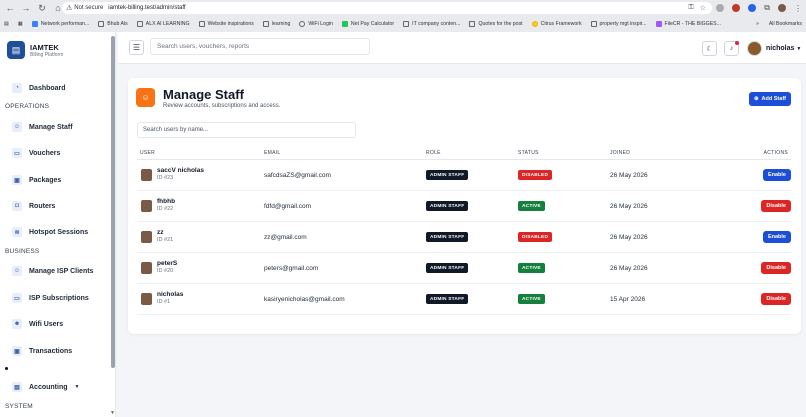  I want to click on sidebar-item-transactions: ▣ Transactions, so click(42, 351).